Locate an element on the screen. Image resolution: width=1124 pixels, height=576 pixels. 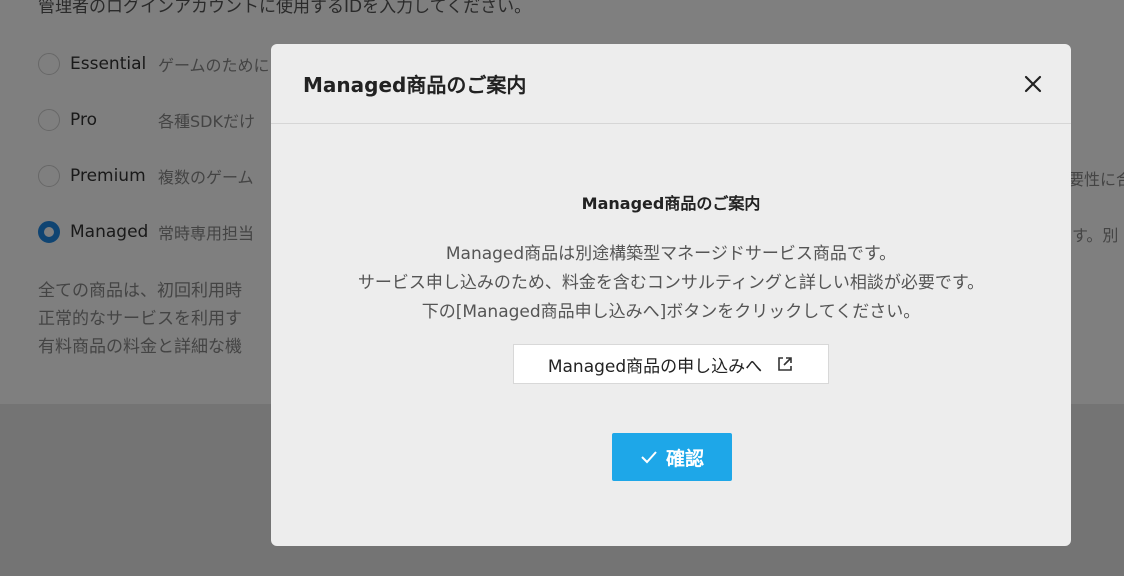
managed-apply-button: Managed商品の申し込みへ is located at coordinates (671, 364).